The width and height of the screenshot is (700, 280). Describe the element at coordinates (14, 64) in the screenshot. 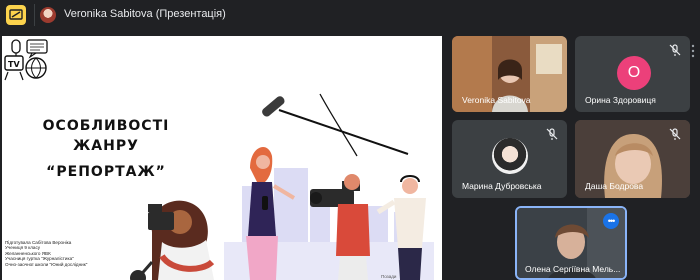

I see `svg-text: TV` at that location.